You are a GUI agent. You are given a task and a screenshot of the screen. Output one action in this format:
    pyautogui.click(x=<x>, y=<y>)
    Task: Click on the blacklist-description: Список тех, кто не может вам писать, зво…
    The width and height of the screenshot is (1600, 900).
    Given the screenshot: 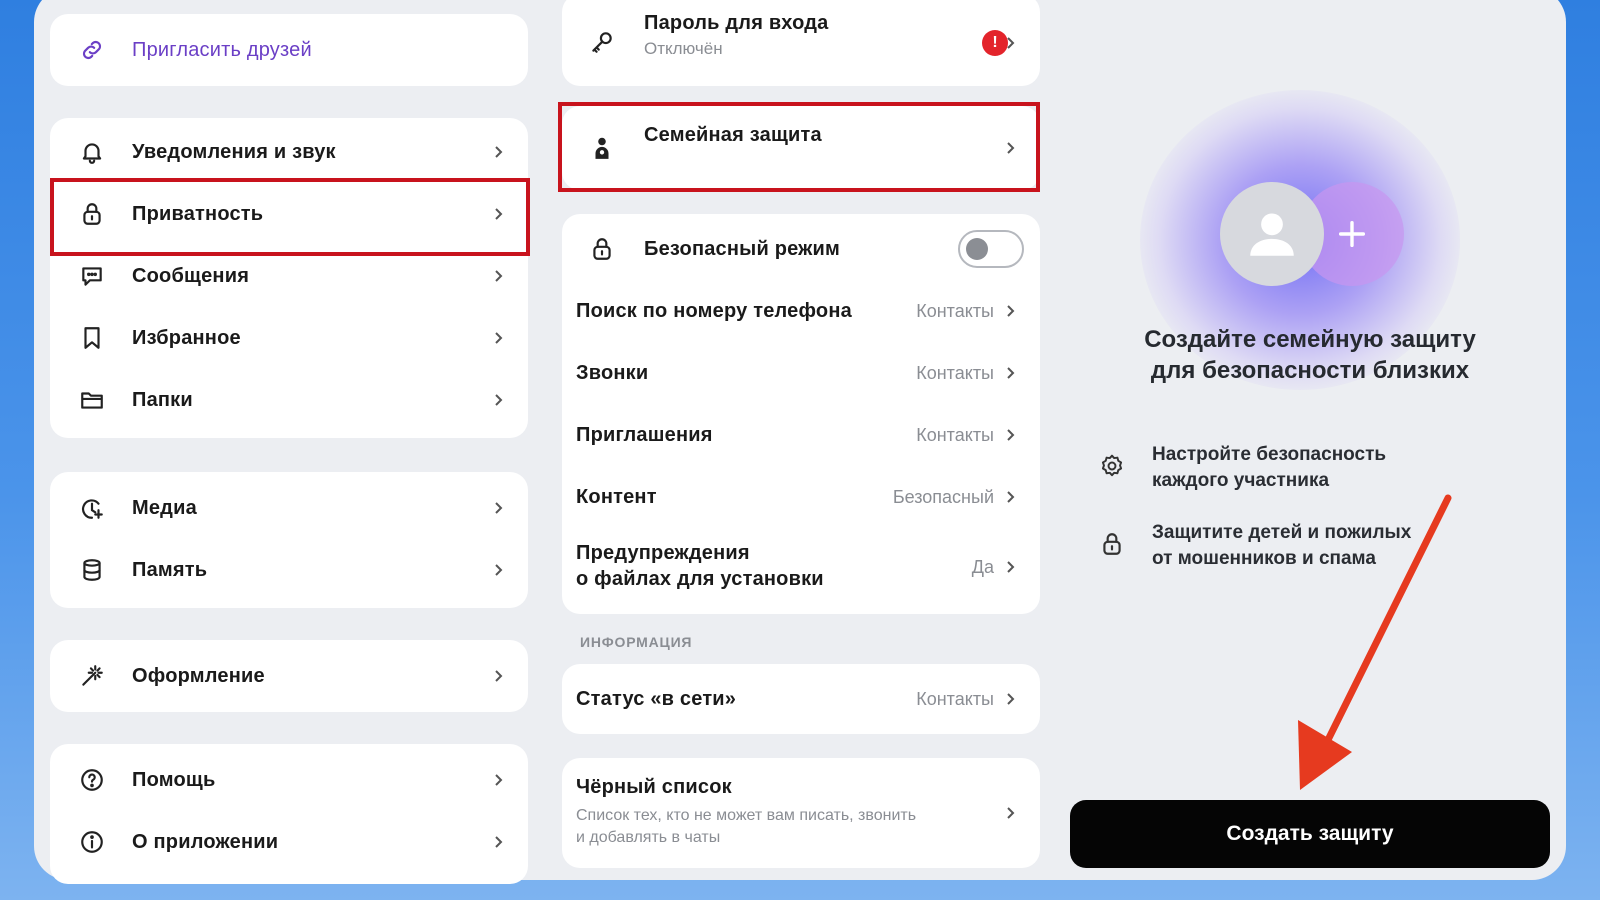 What is the action you would take?
    pyautogui.click(x=746, y=827)
    